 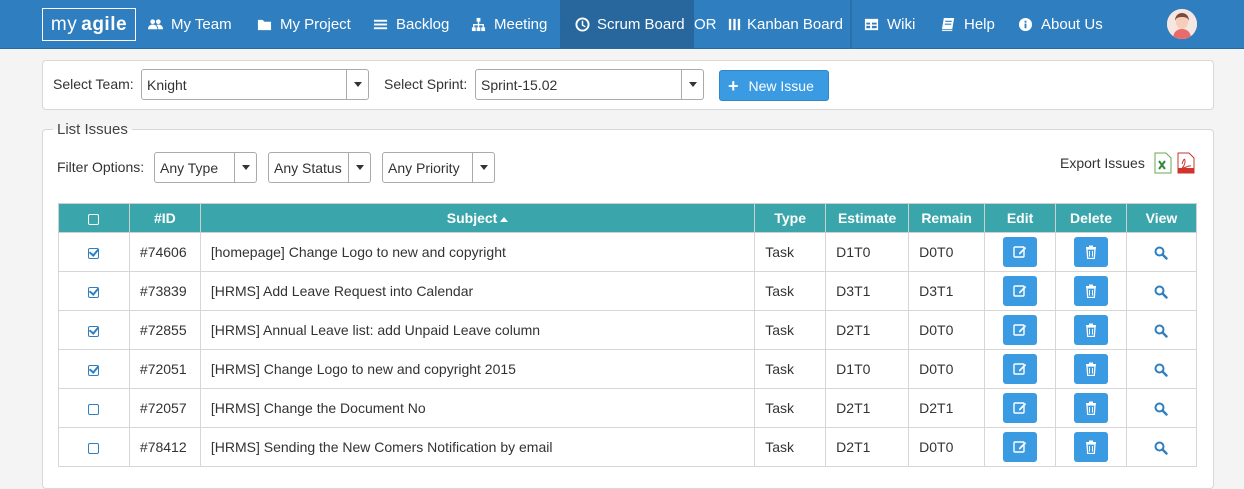 I want to click on issue-id: #72855, so click(x=164, y=330).